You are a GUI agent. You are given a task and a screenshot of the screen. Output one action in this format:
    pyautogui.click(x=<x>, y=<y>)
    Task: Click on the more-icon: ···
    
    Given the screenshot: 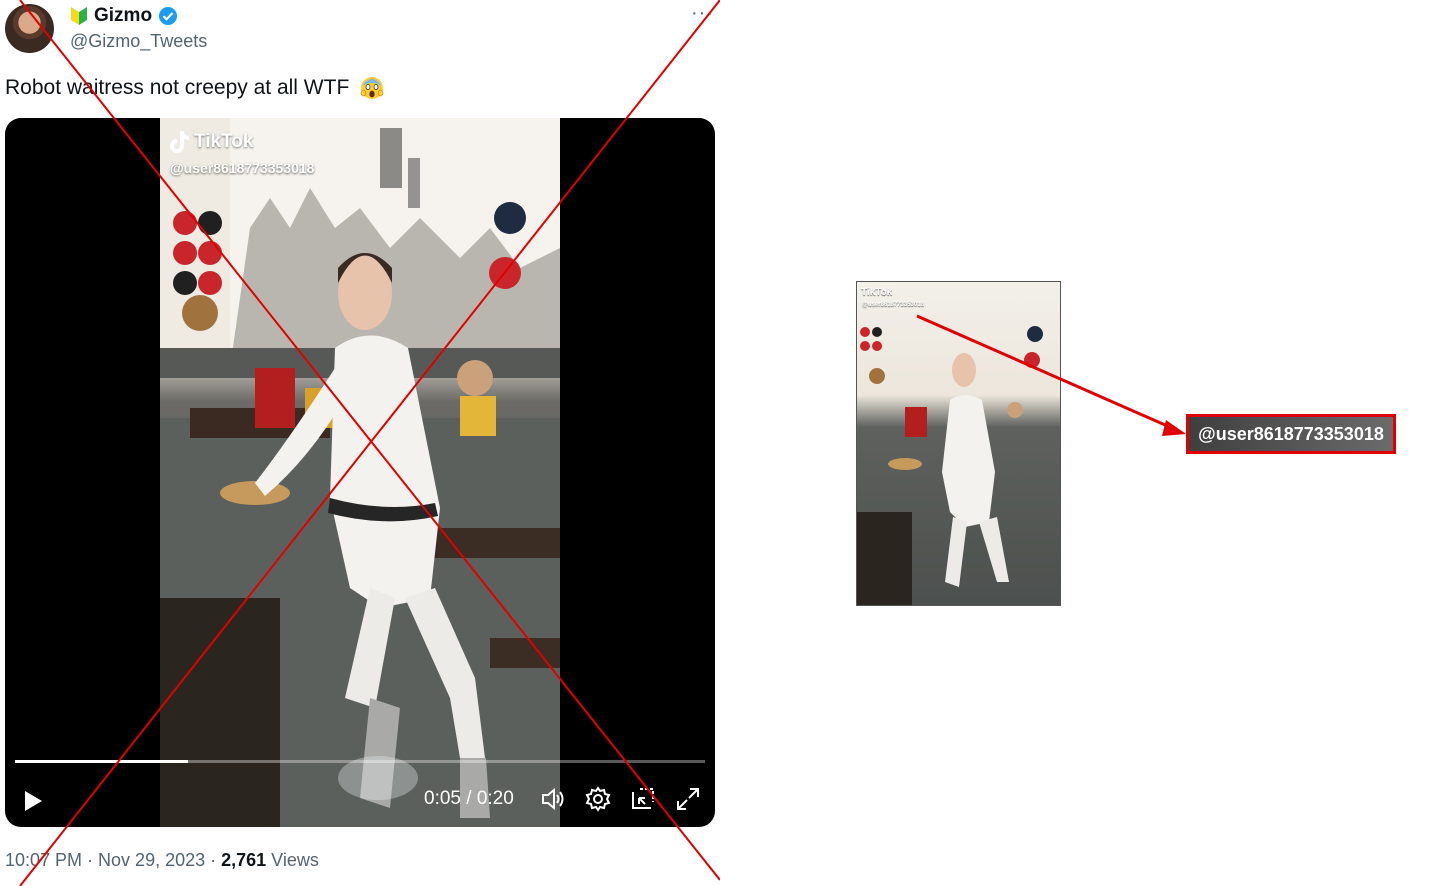 What is the action you would take?
    pyautogui.click(x=702, y=13)
    